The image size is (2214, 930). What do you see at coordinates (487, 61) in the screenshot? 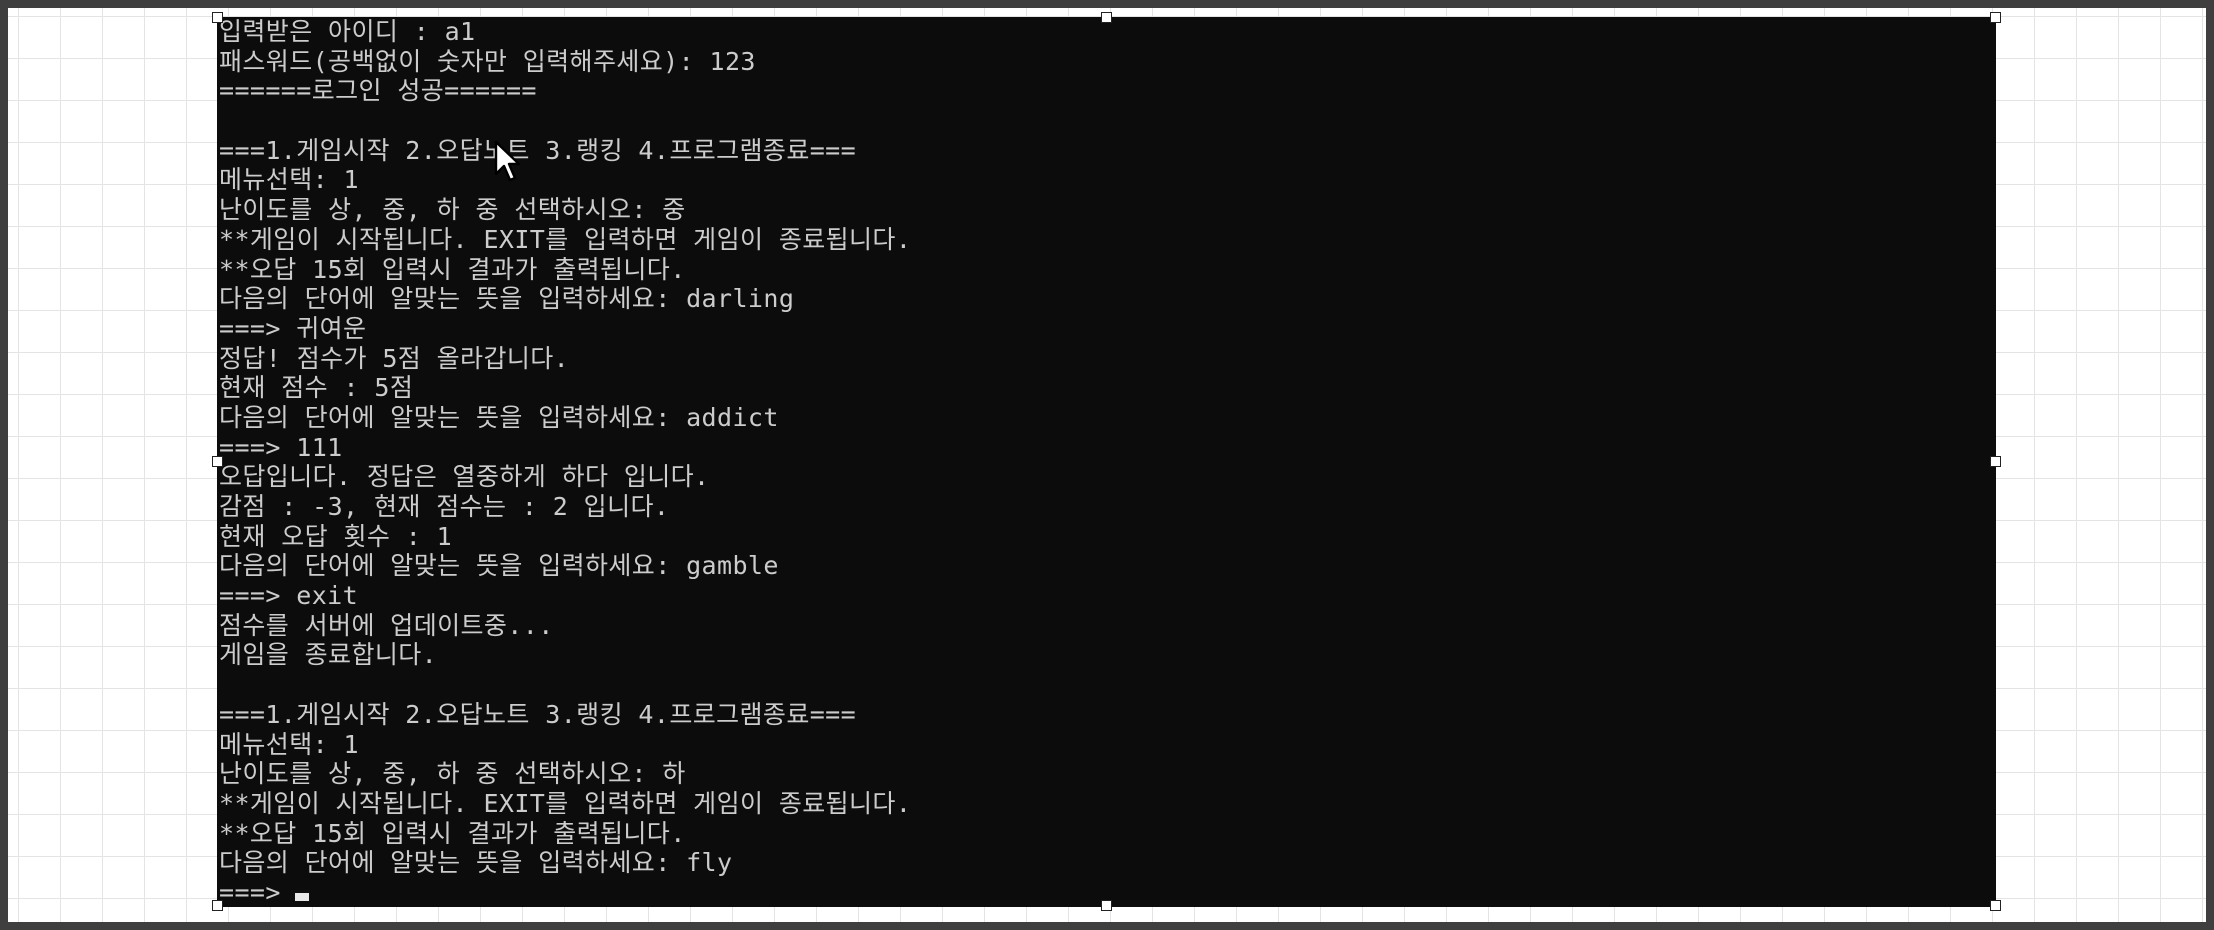
I see `console-line: 패스워드(공백없이 숫자만 입력해주세요): 123` at bounding box center [487, 61].